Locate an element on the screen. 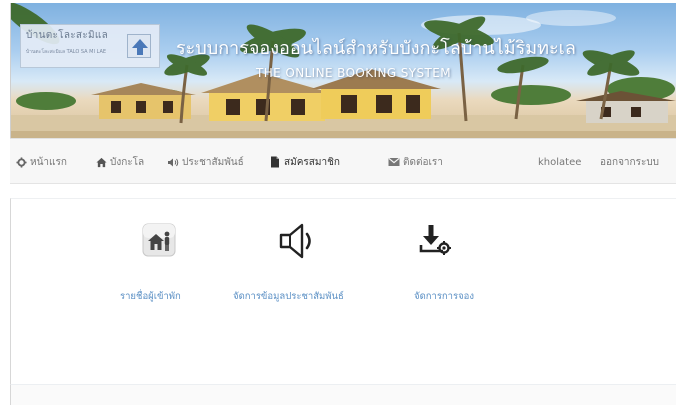  home-icon is located at coordinates (101, 162).